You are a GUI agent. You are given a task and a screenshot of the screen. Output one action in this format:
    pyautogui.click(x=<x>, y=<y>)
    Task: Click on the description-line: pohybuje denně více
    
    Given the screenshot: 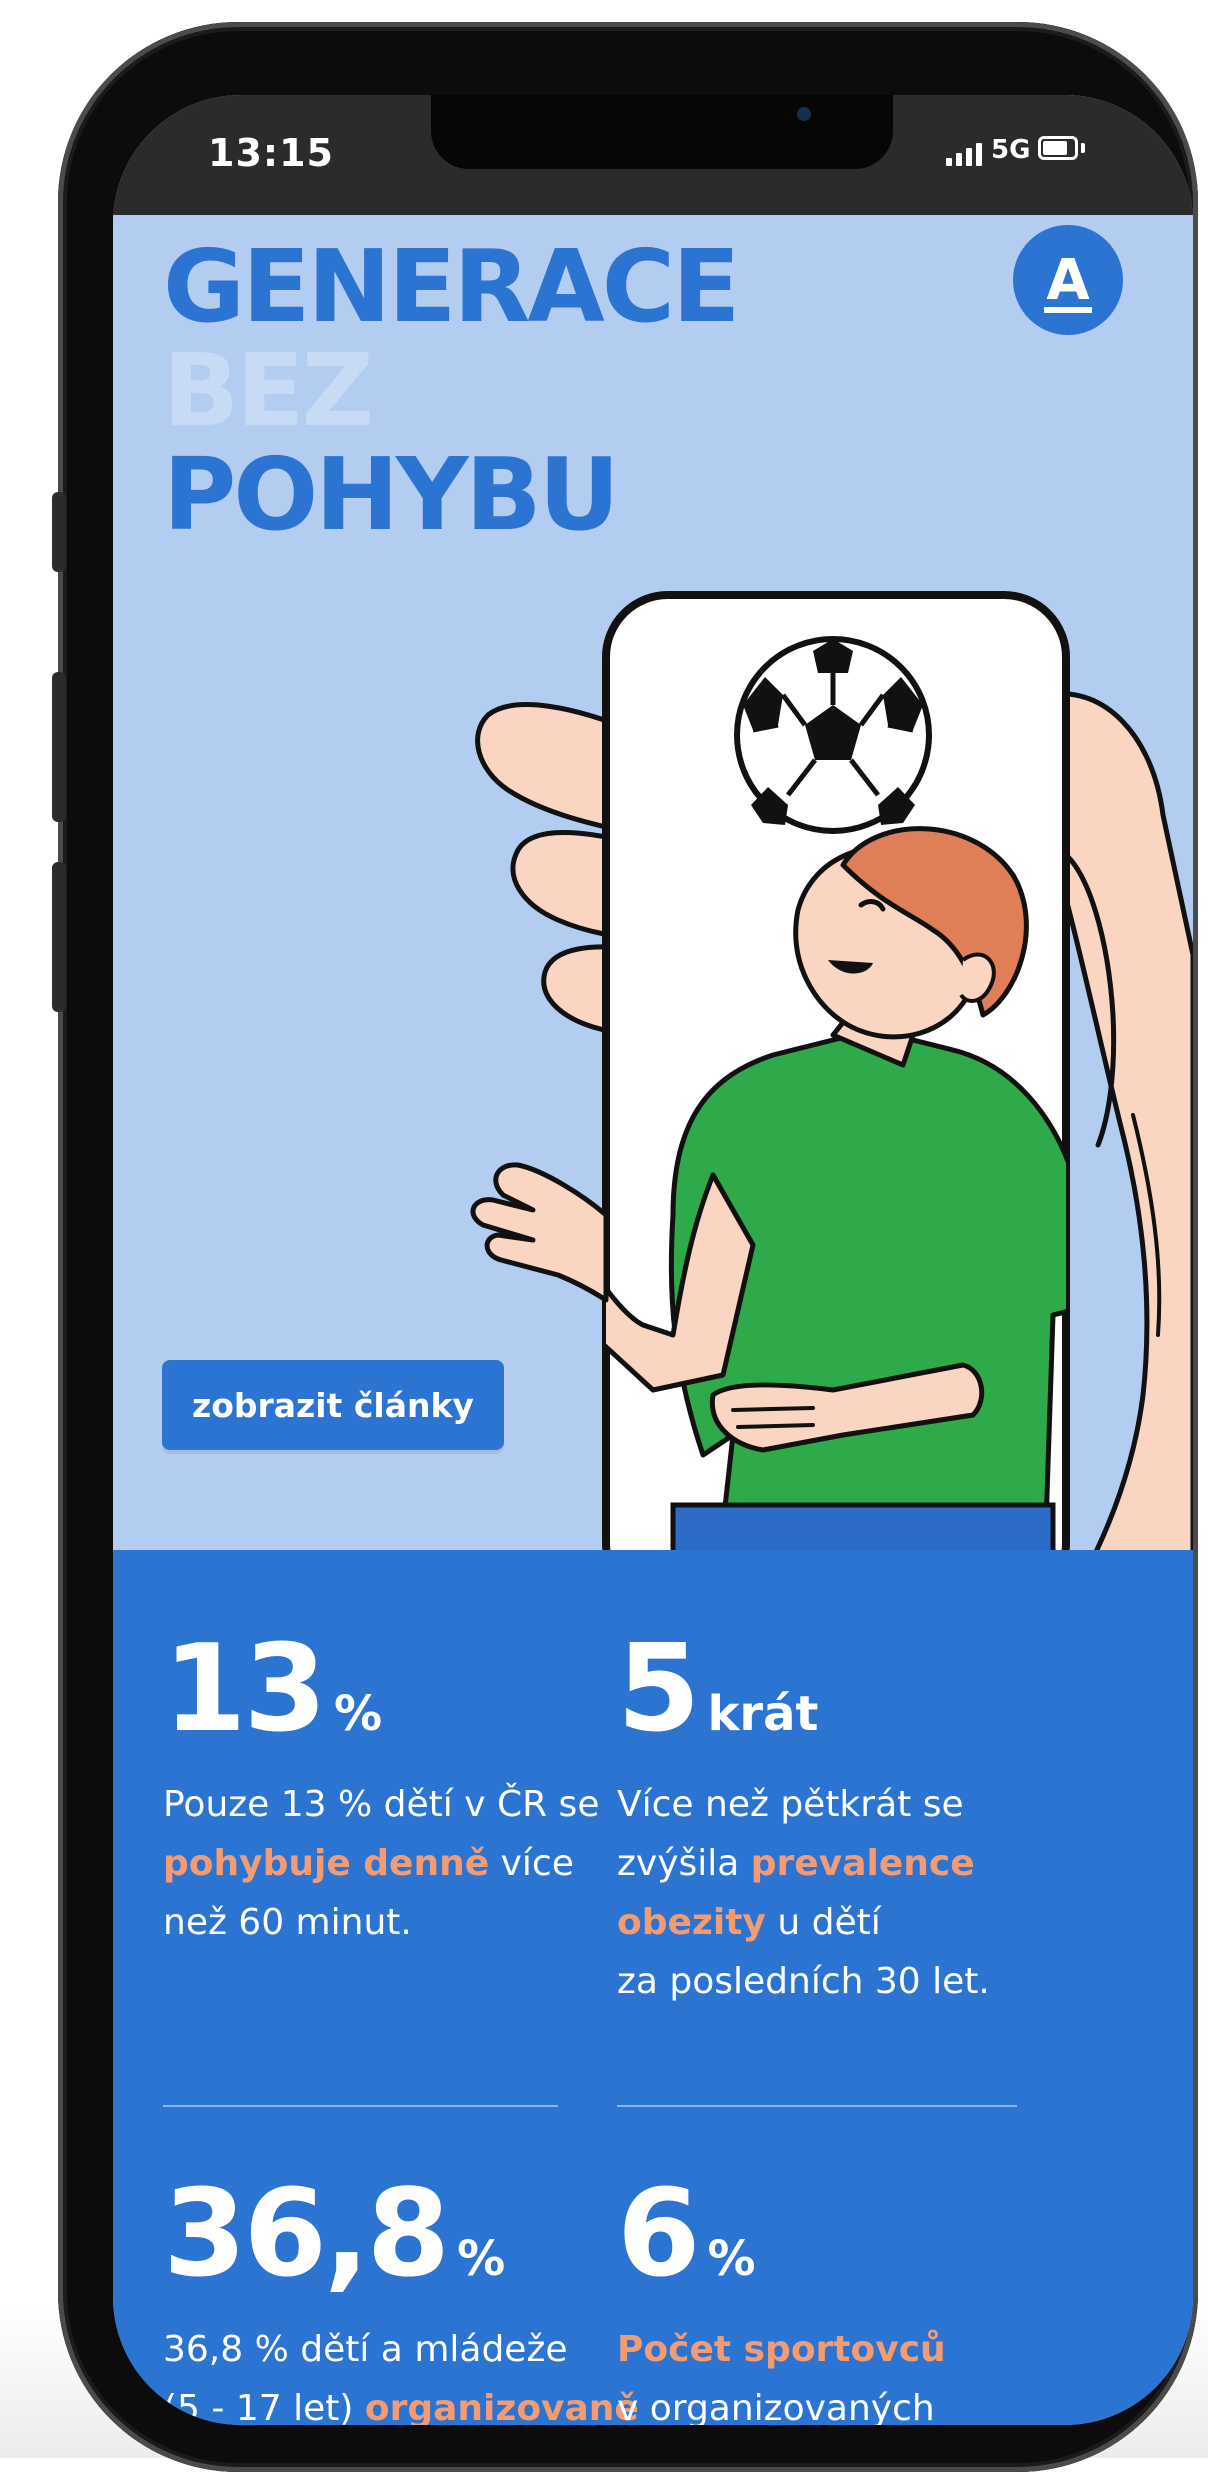 What is the action you would take?
    pyautogui.click(x=393, y=1863)
    